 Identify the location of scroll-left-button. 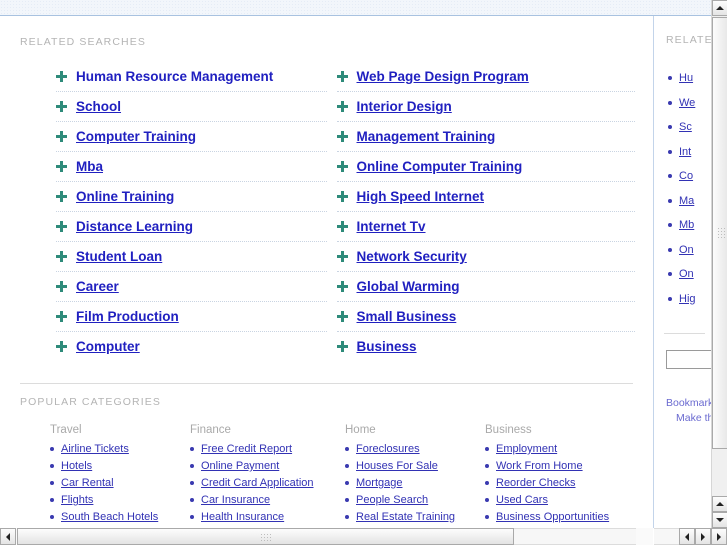
(8, 536).